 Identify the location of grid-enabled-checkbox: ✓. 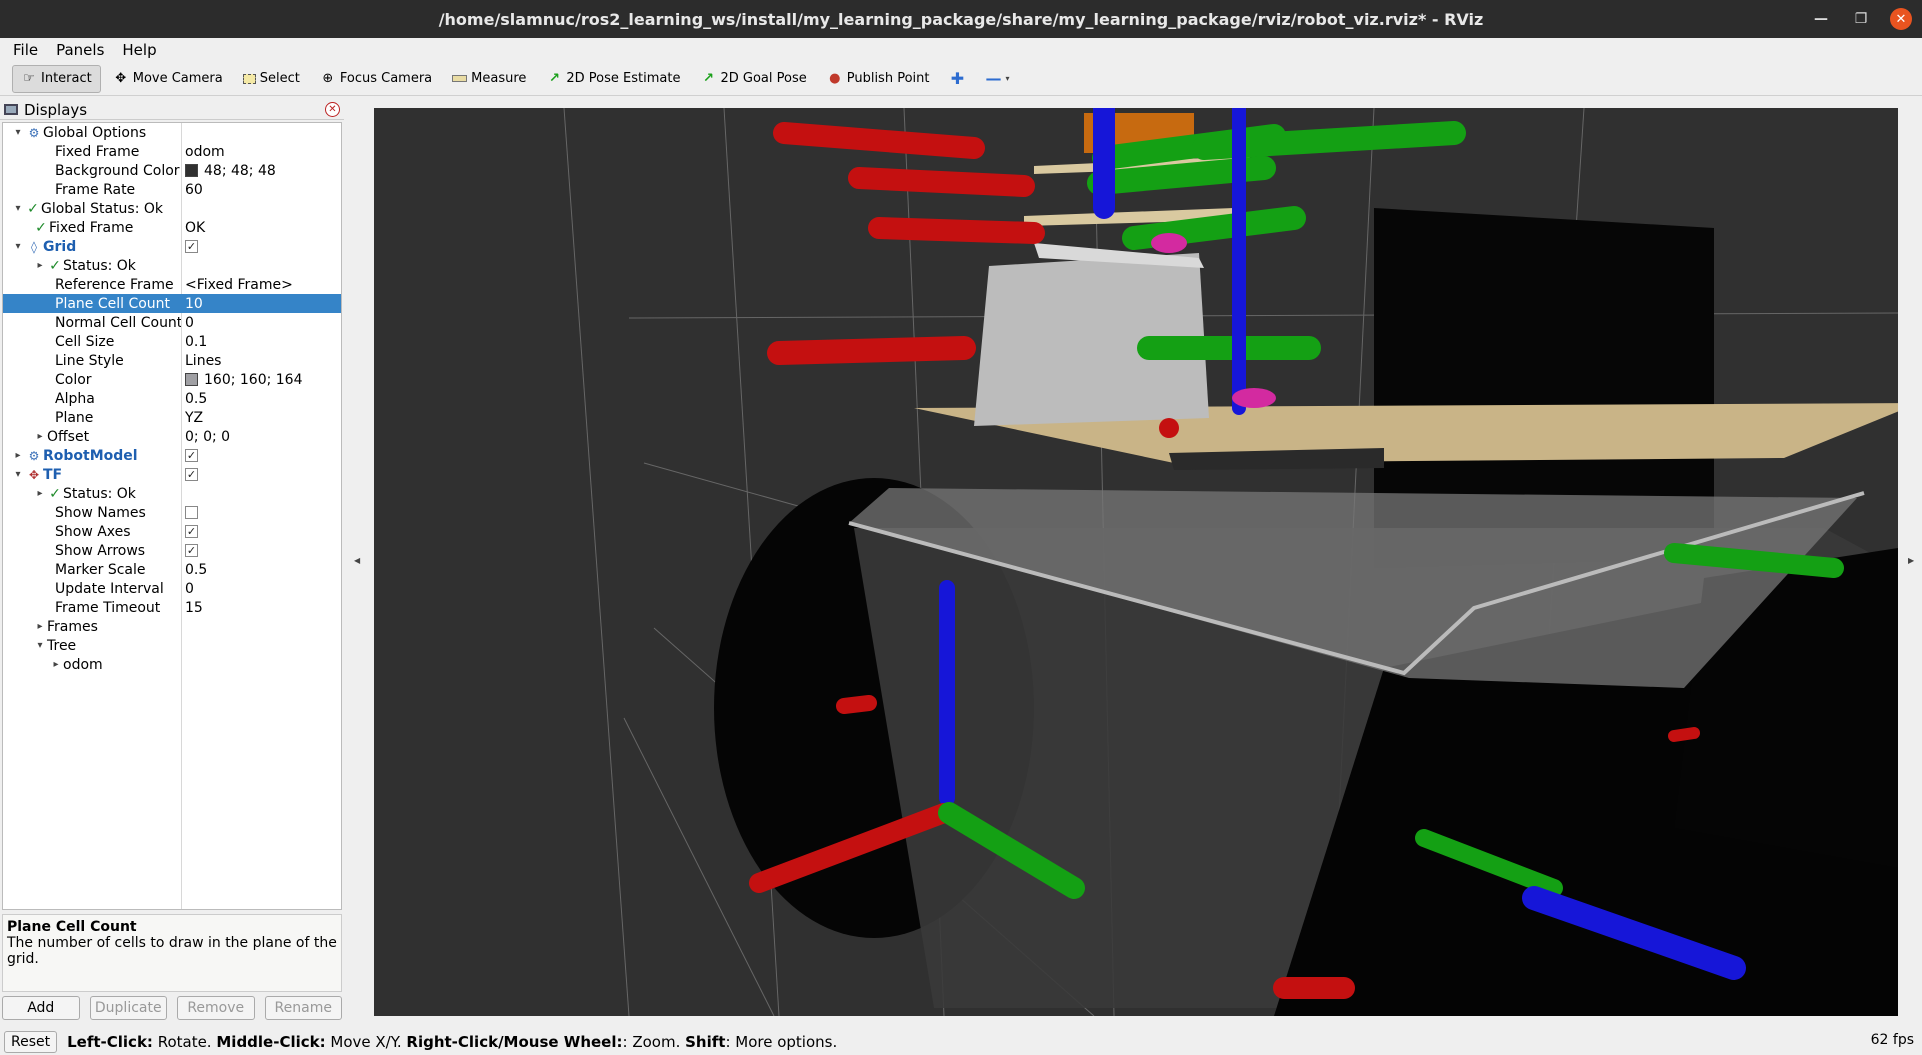
(191, 246).